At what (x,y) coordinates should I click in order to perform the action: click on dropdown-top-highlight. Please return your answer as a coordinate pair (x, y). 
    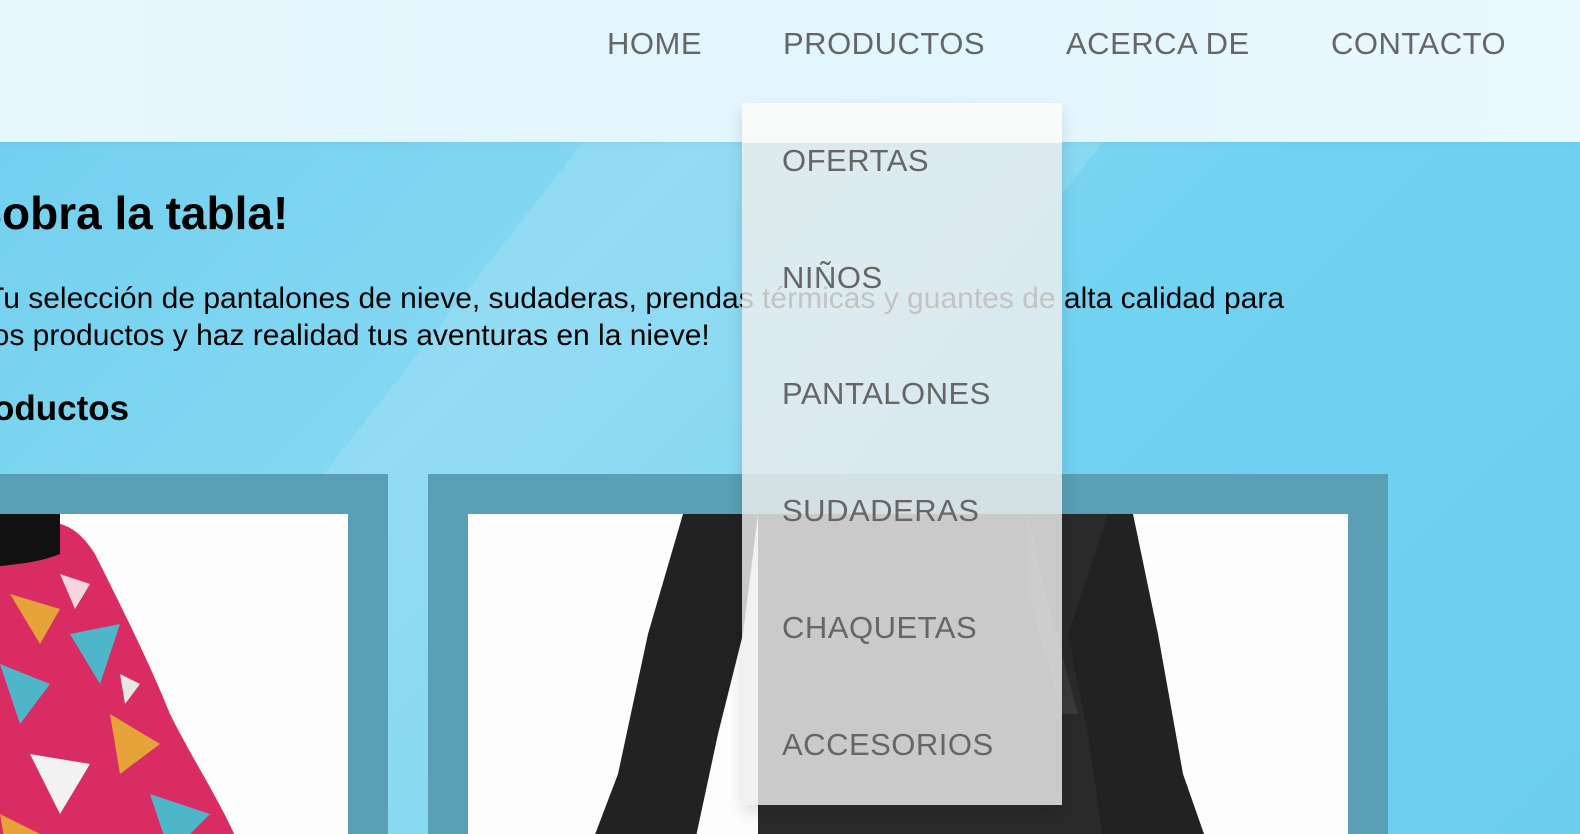
    Looking at the image, I should click on (902, 123).